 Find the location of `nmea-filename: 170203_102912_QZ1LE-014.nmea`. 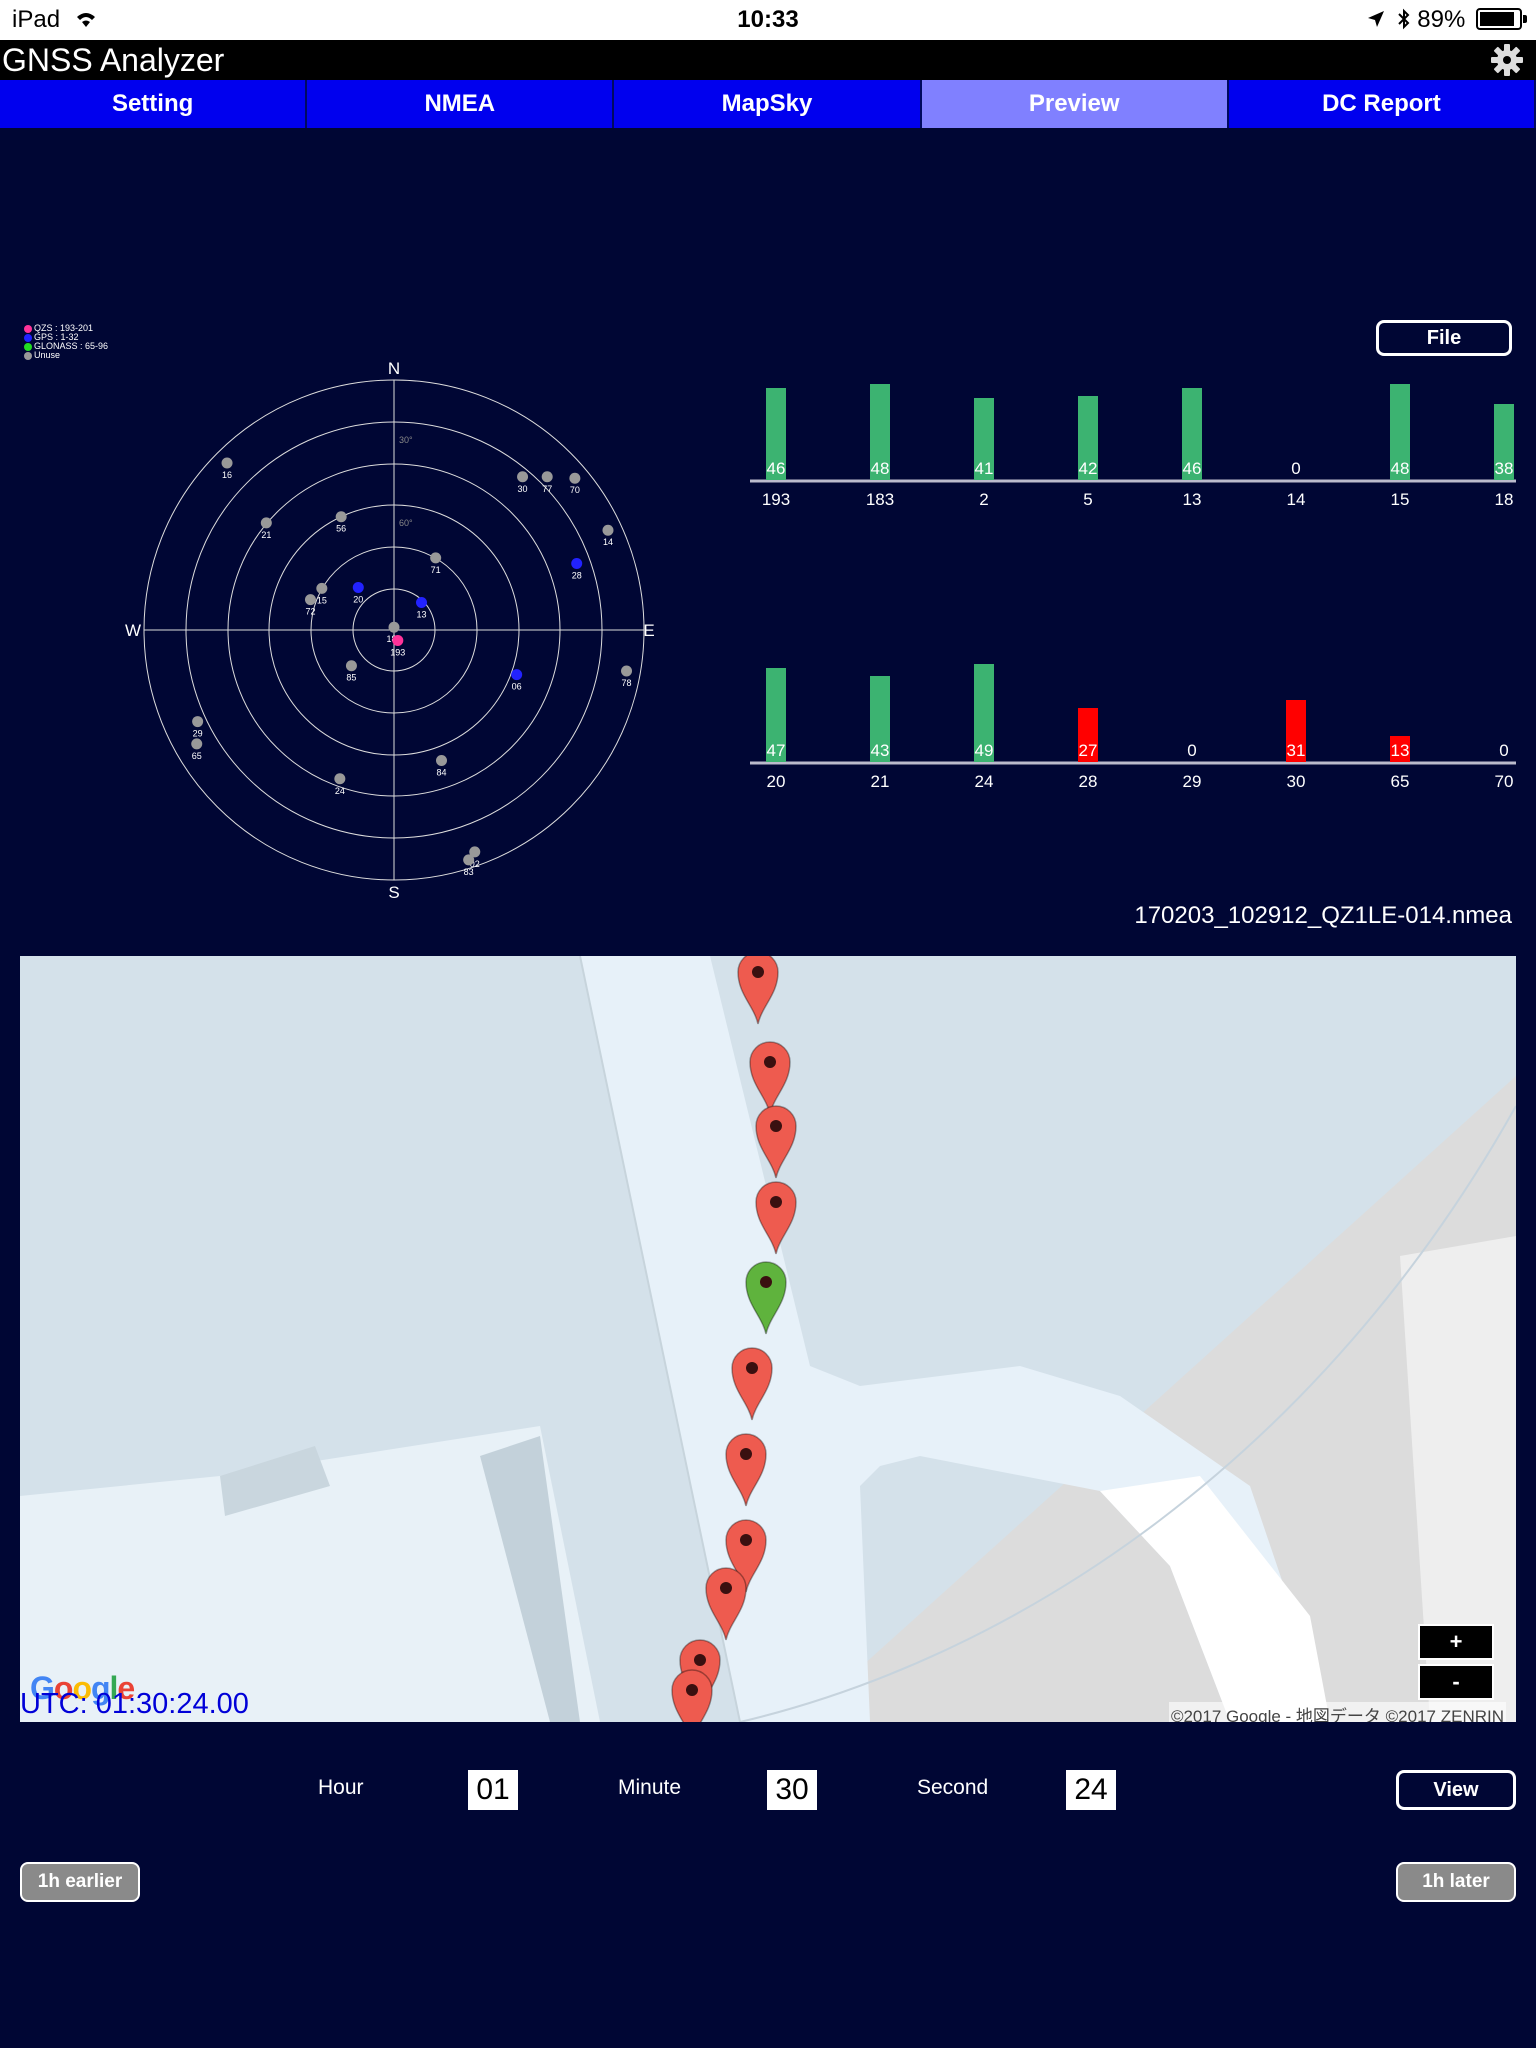

nmea-filename: 170203_102912_QZ1LE-014.nmea is located at coordinates (1323, 915).